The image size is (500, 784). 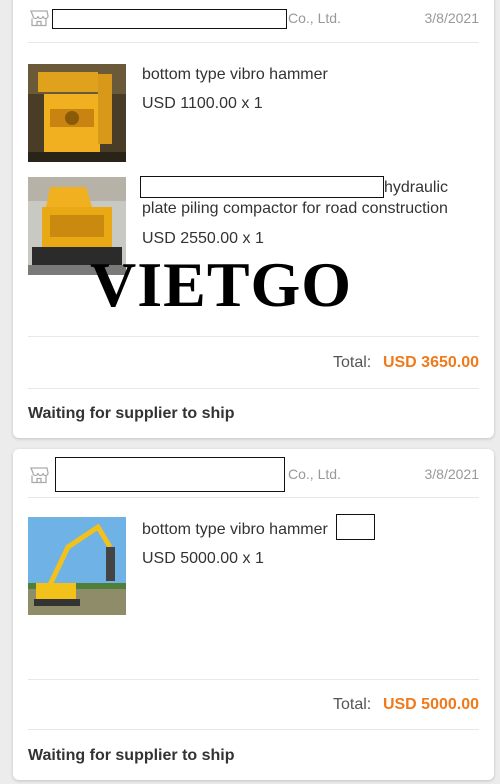 What do you see at coordinates (221, 284) in the screenshot?
I see `watermark: VIETGO` at bounding box center [221, 284].